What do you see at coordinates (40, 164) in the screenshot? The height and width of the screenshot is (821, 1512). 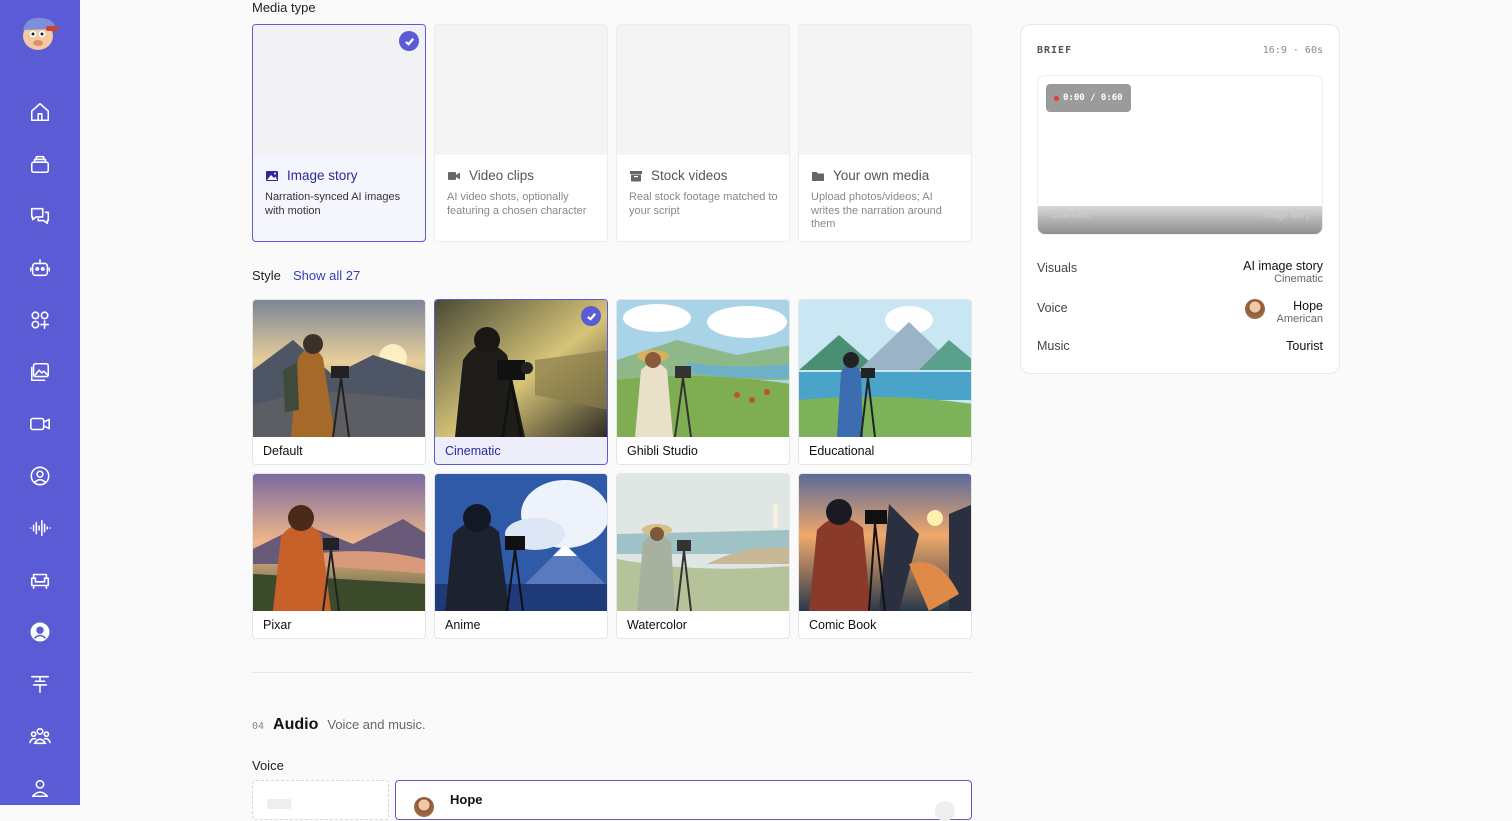 I see `layers-stack-icon` at bounding box center [40, 164].